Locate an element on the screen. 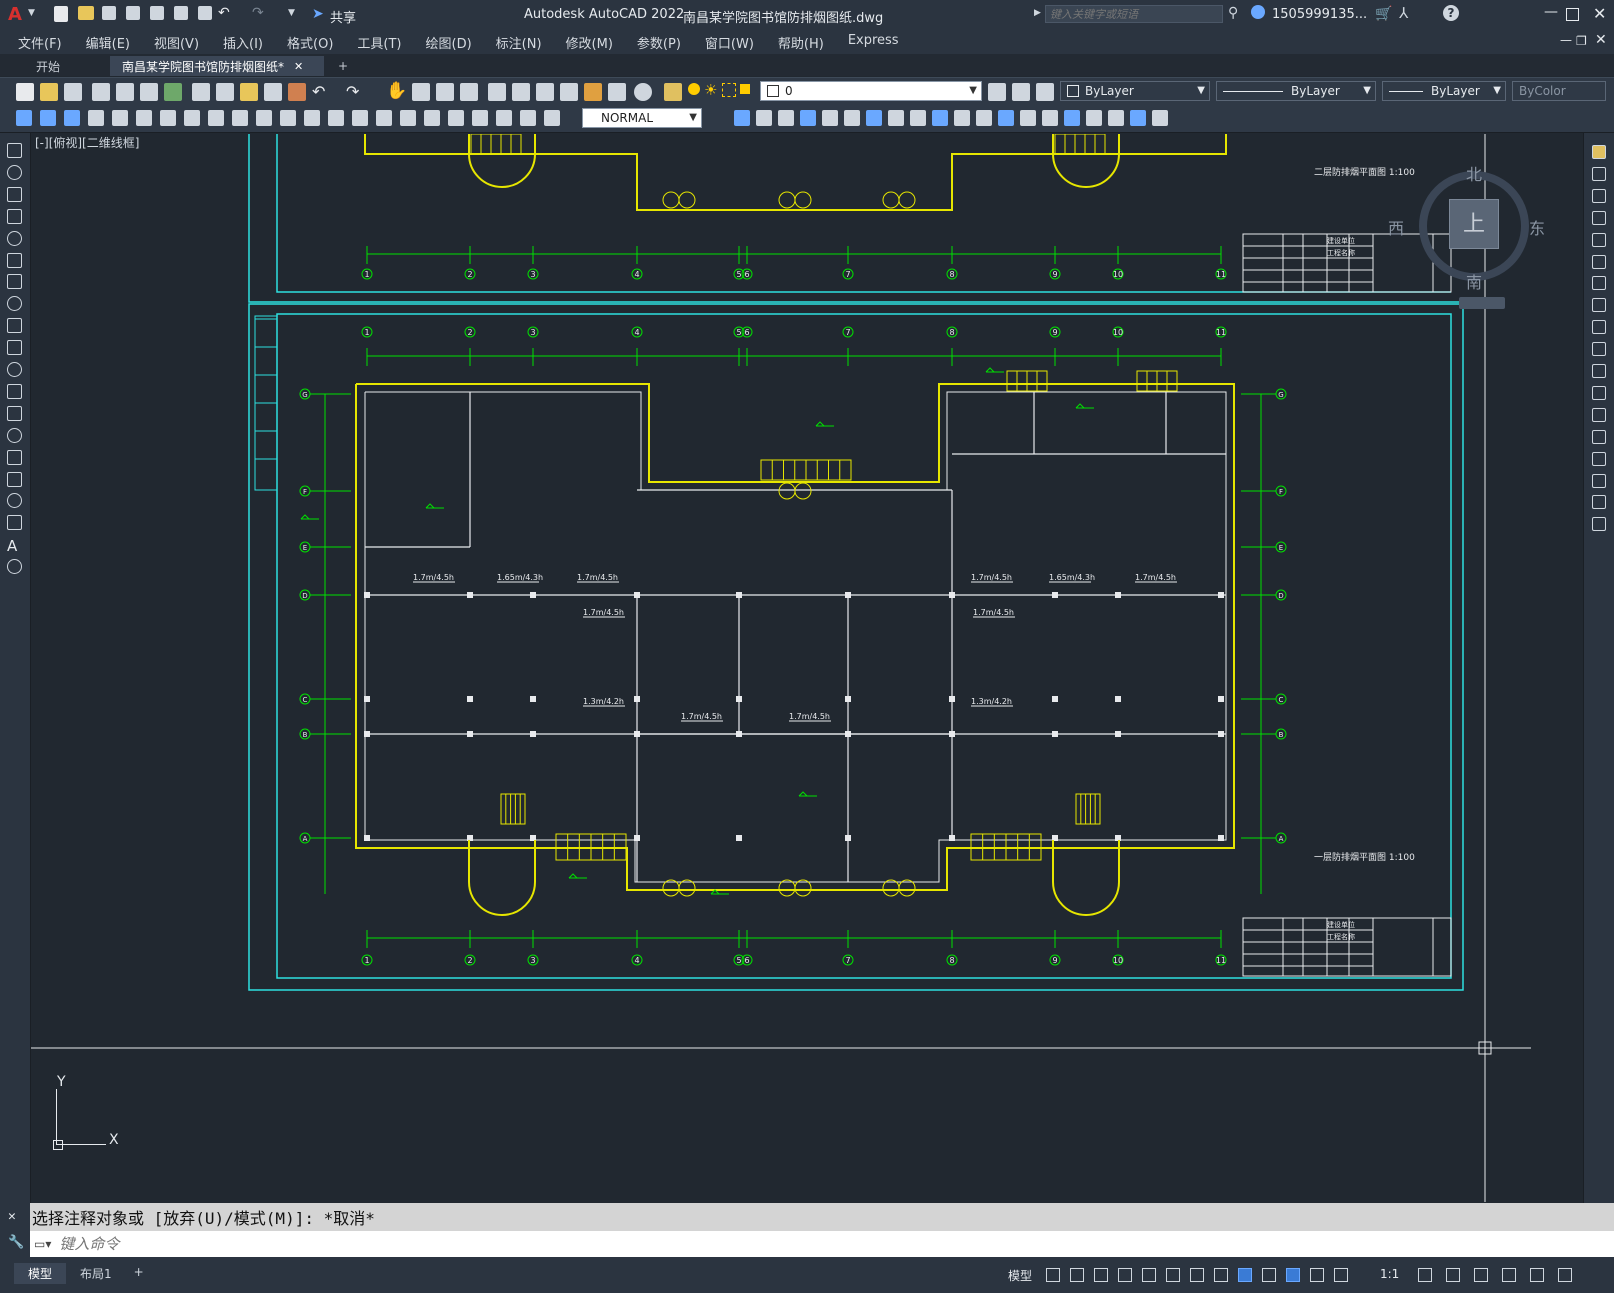  insert-block-icon is located at coordinates (742, 118).